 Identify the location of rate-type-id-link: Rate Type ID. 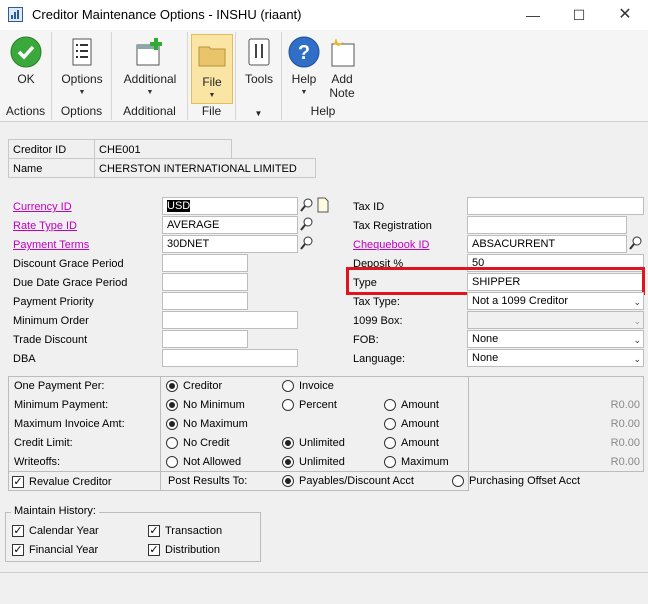
(43, 226).